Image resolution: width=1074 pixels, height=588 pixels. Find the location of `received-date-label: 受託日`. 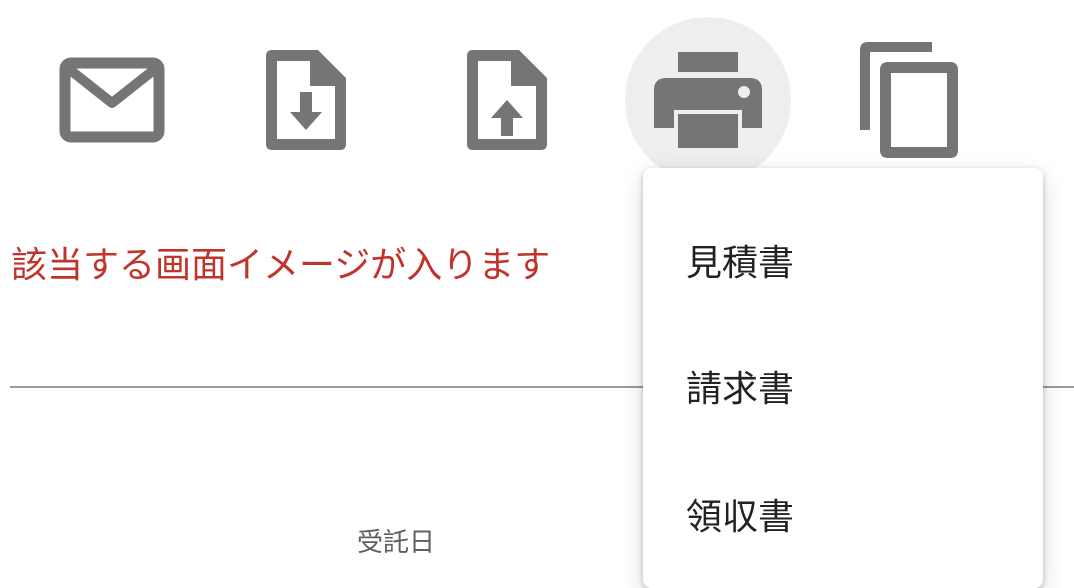

received-date-label: 受託日 is located at coordinates (396, 543).